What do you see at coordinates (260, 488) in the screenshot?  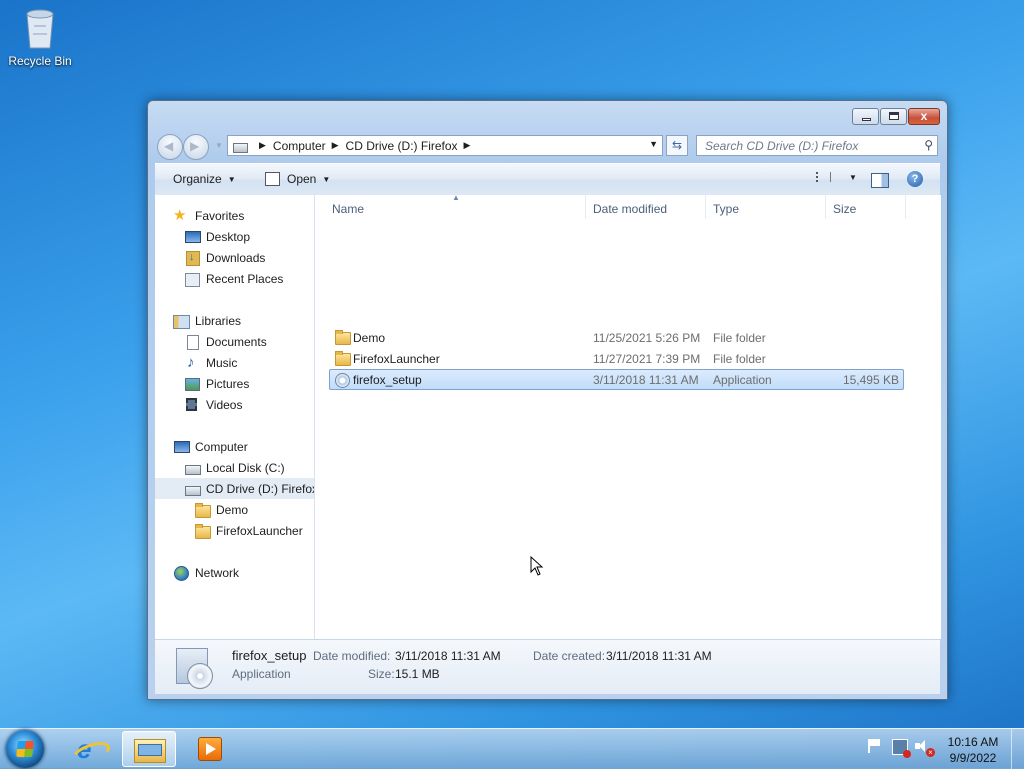 I see `nav-cd-drive-label: CD Drive (D:) Firefox` at bounding box center [260, 488].